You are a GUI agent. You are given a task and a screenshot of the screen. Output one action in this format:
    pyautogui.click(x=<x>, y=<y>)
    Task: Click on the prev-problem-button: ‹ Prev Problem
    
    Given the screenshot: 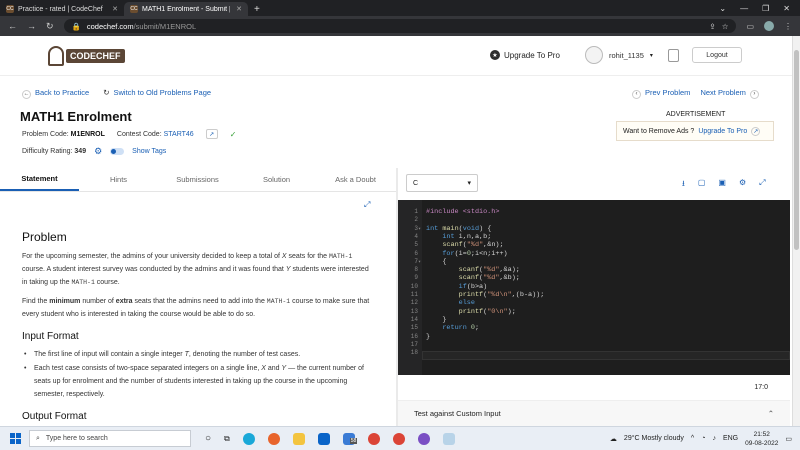 What is the action you would take?
    pyautogui.click(x=661, y=93)
    